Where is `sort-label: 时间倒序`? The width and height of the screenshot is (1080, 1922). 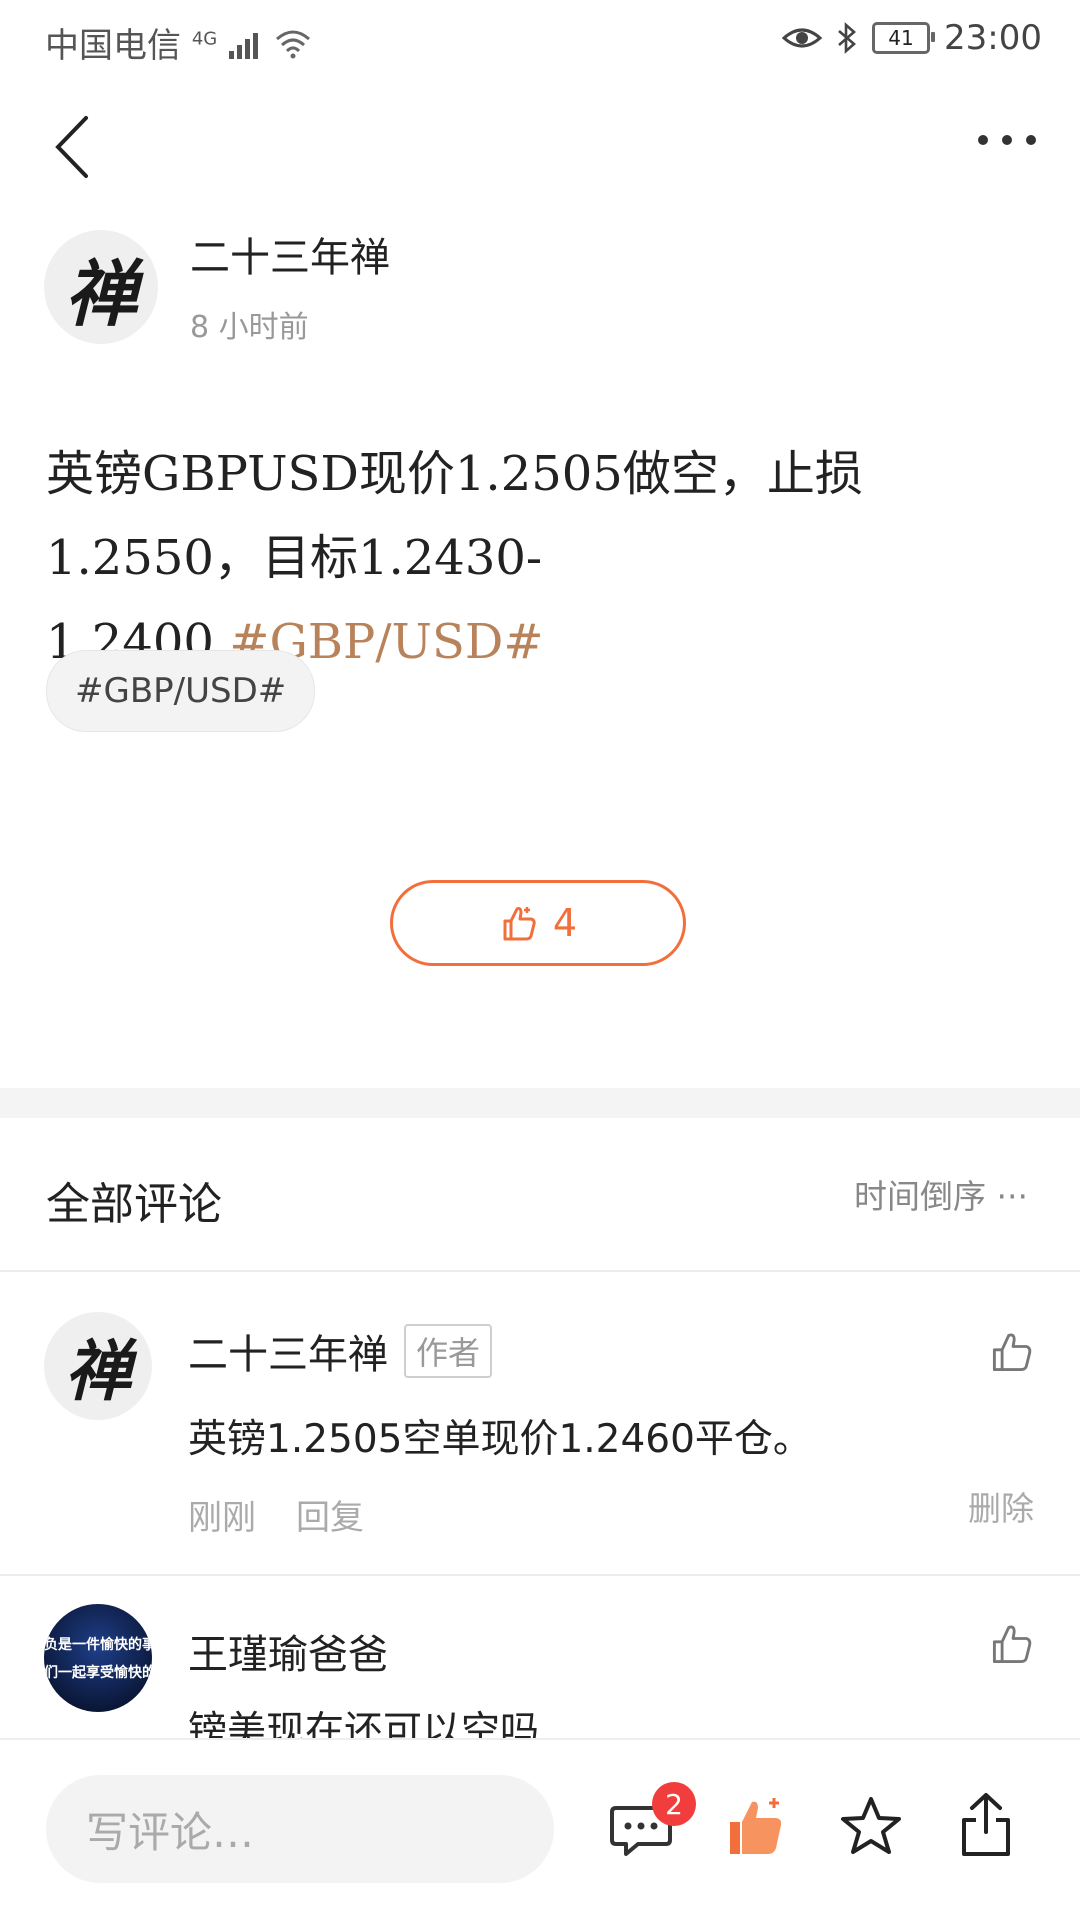
sort-label: 时间倒序 is located at coordinates (920, 1196).